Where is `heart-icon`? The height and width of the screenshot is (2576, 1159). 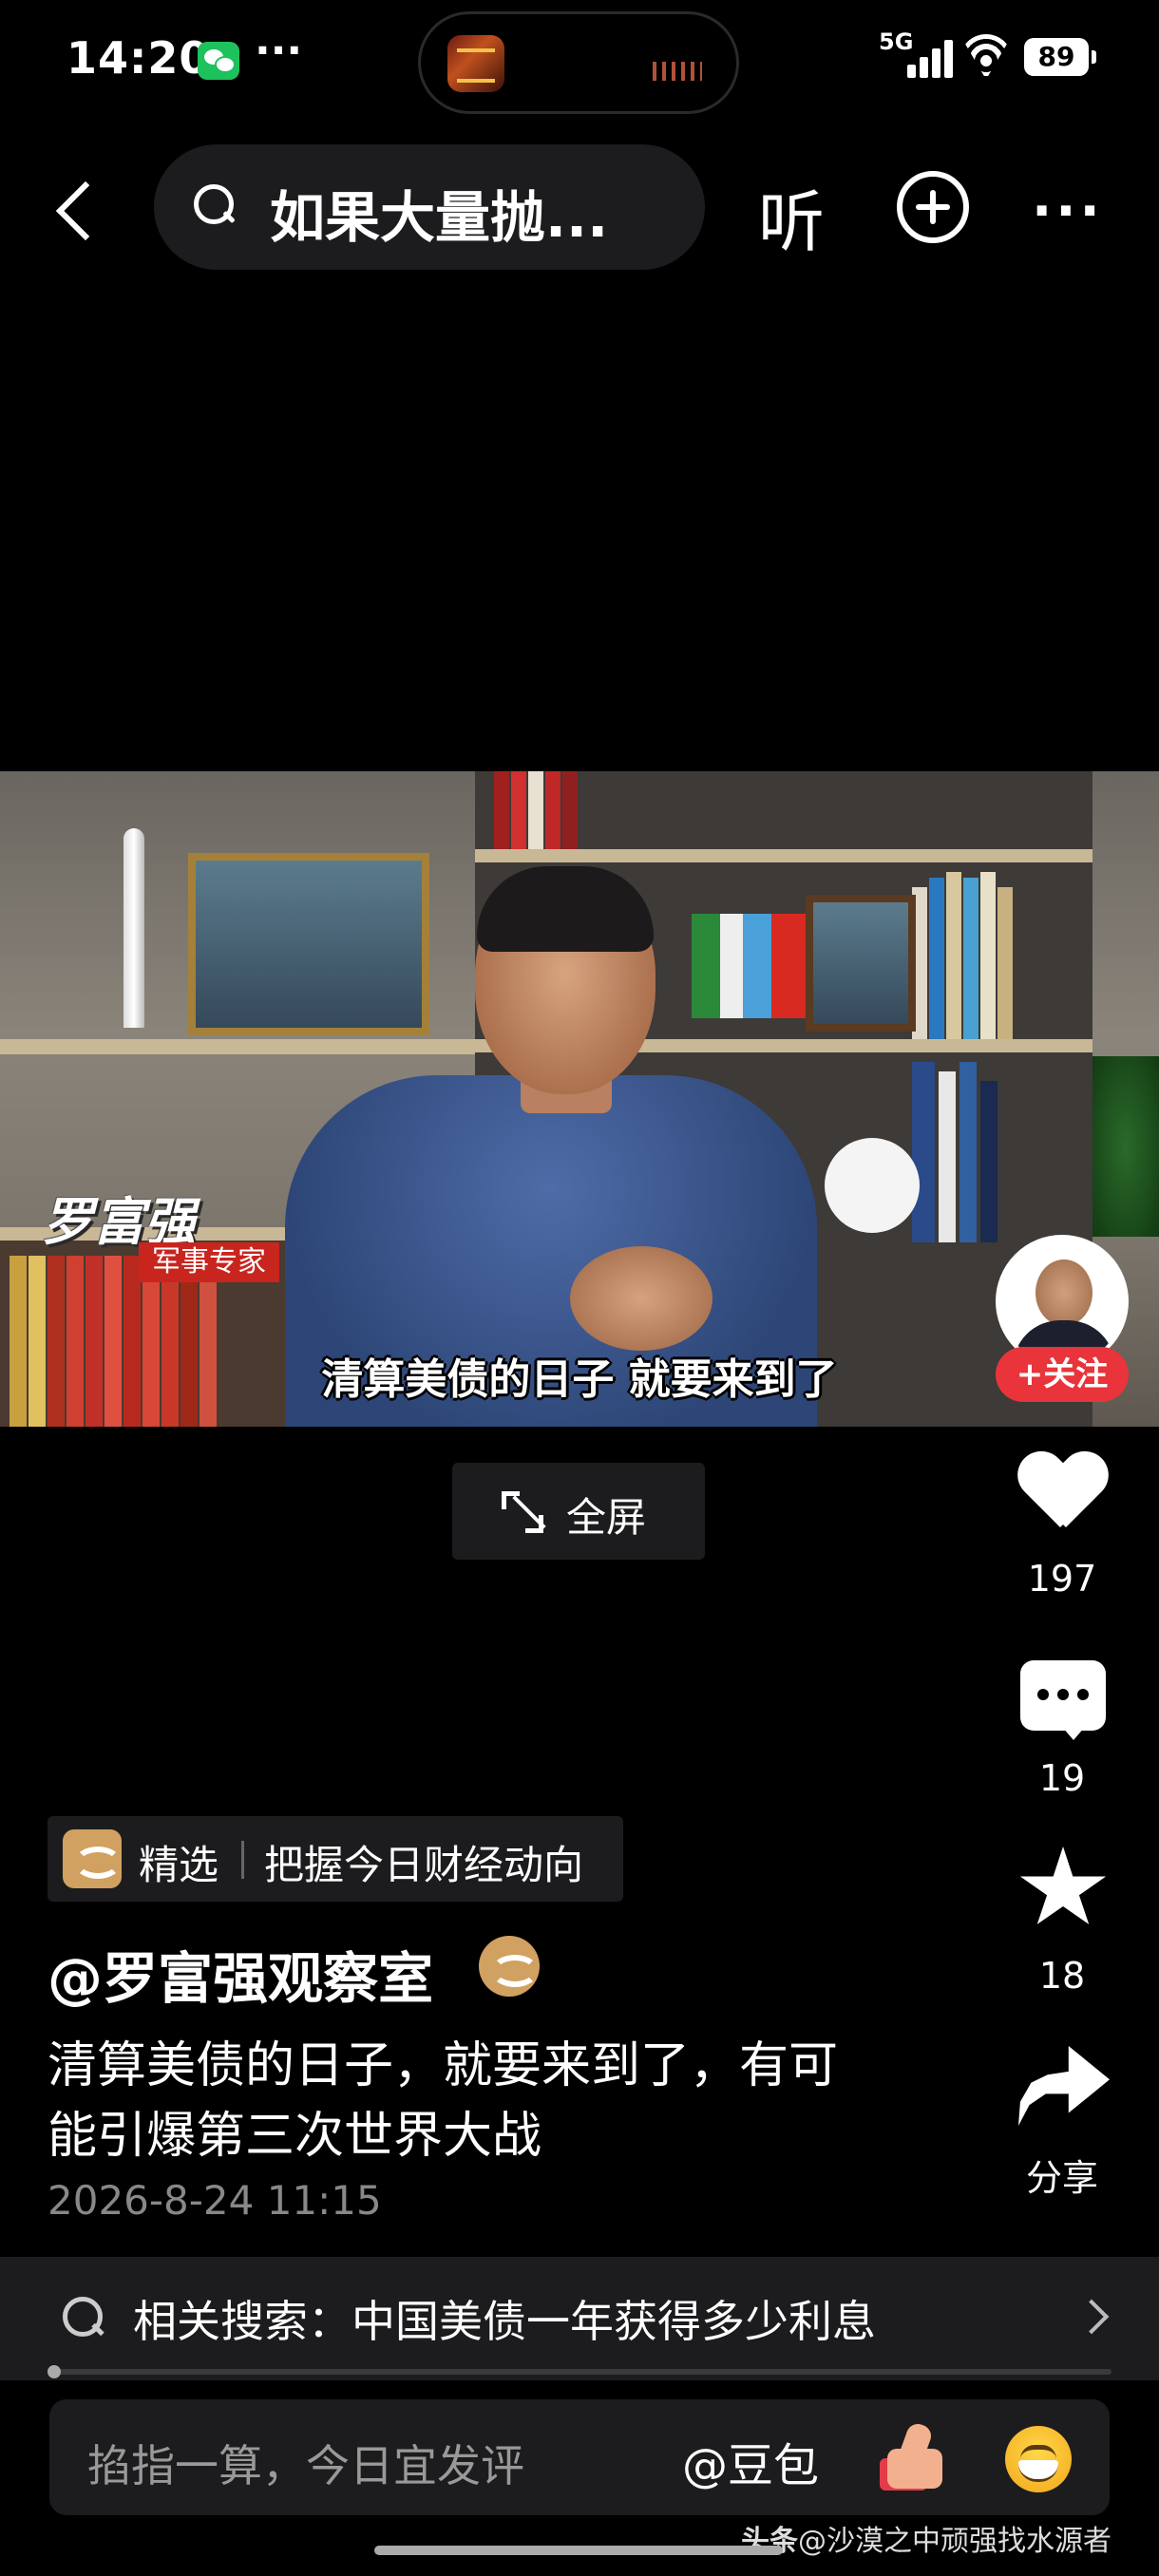 heart-icon is located at coordinates (1062, 1493).